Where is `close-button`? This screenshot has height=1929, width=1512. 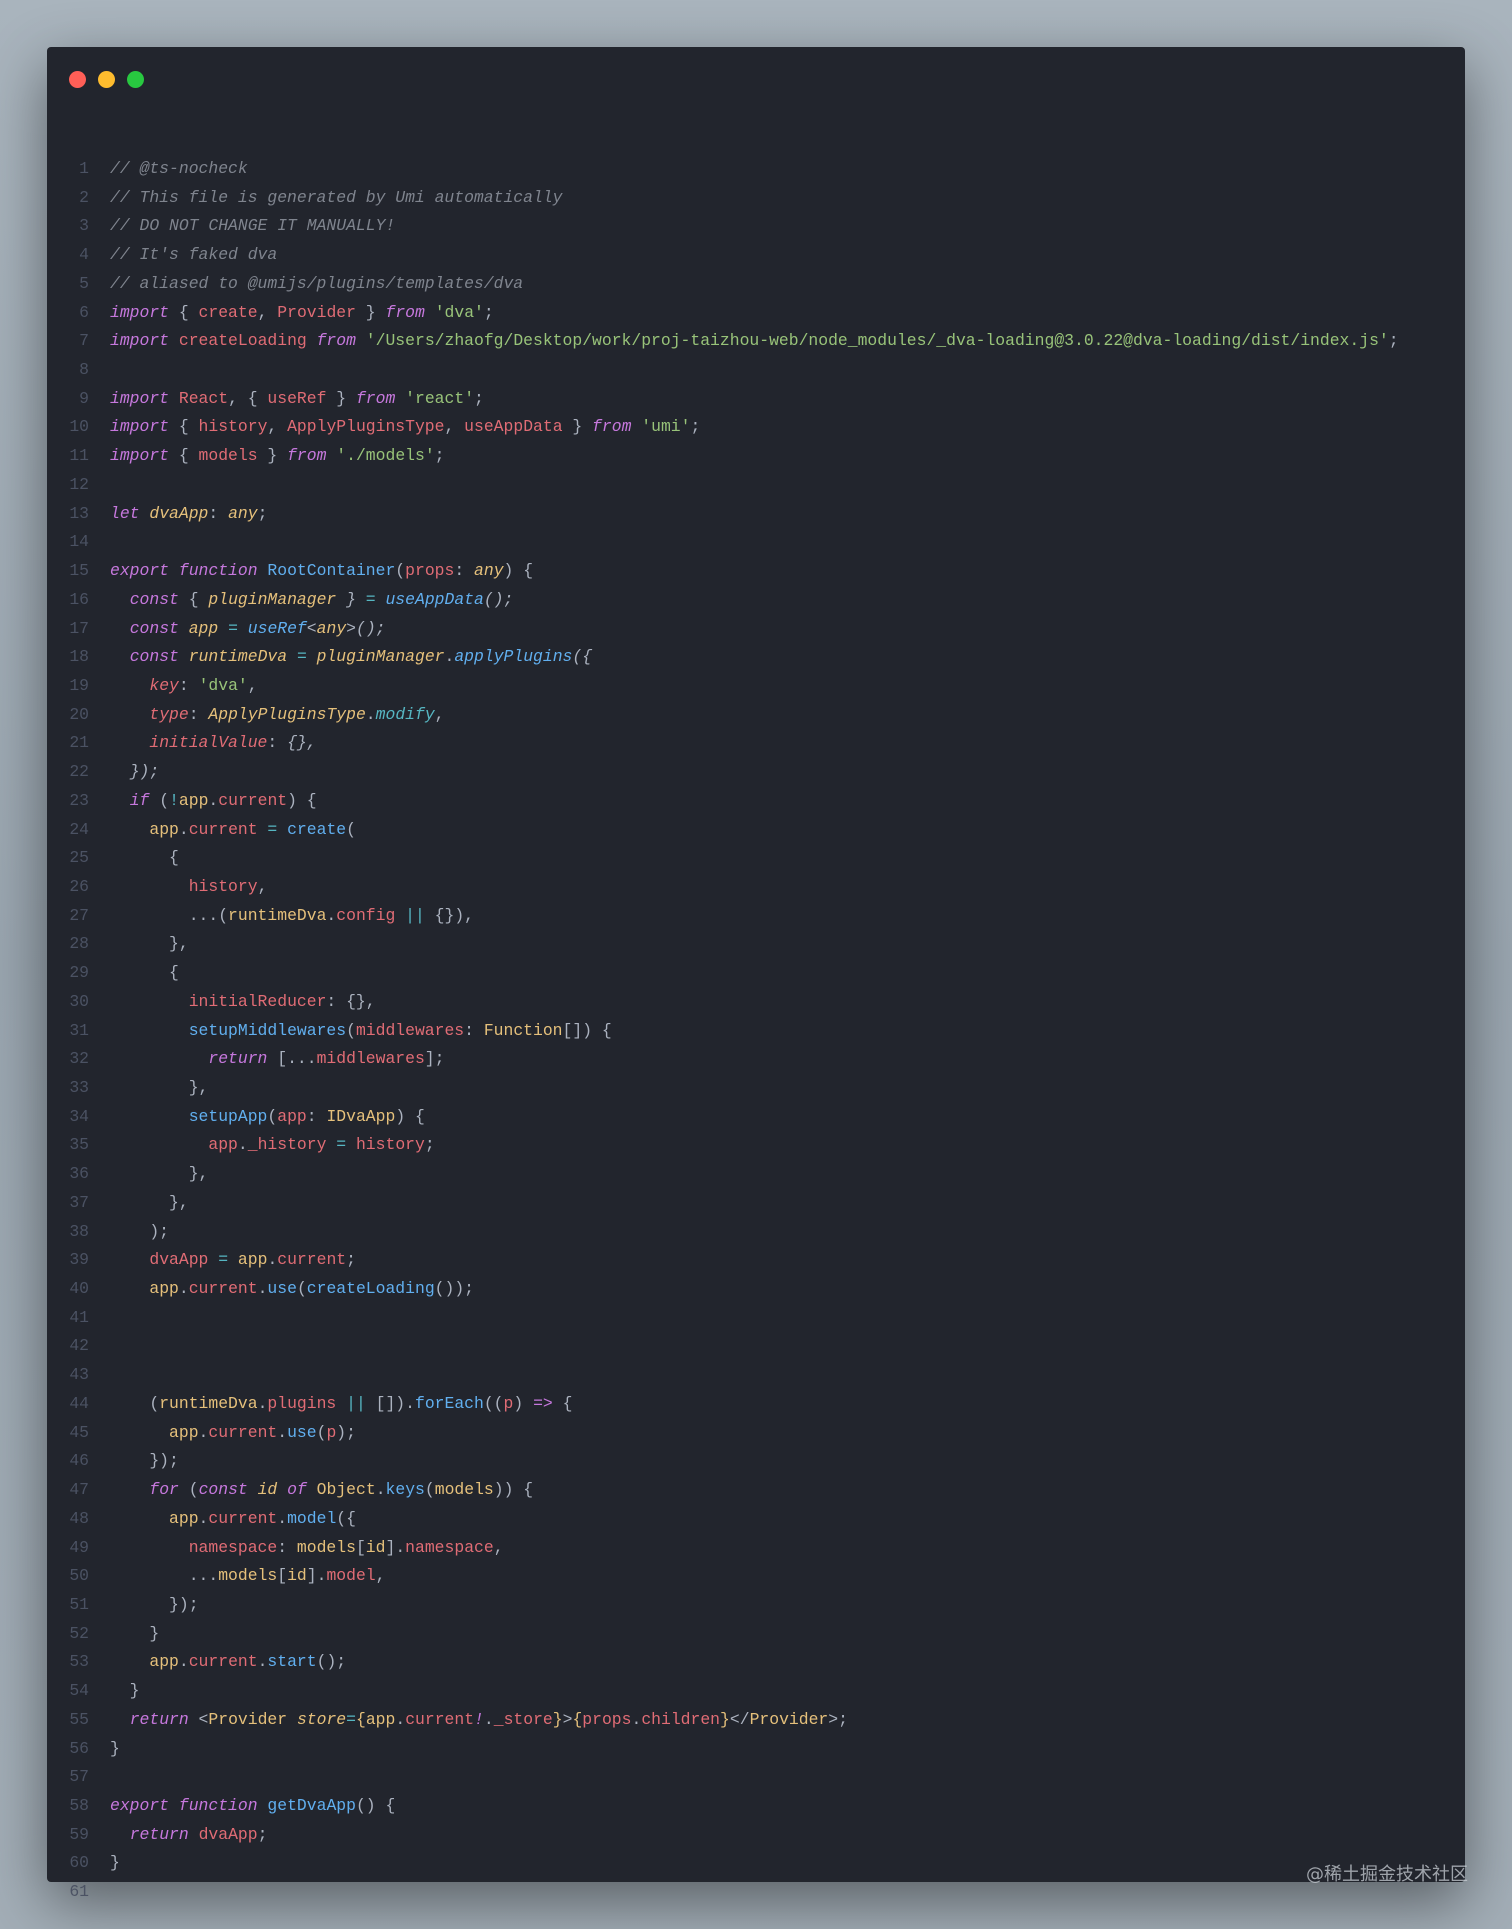 close-button is located at coordinates (77, 79).